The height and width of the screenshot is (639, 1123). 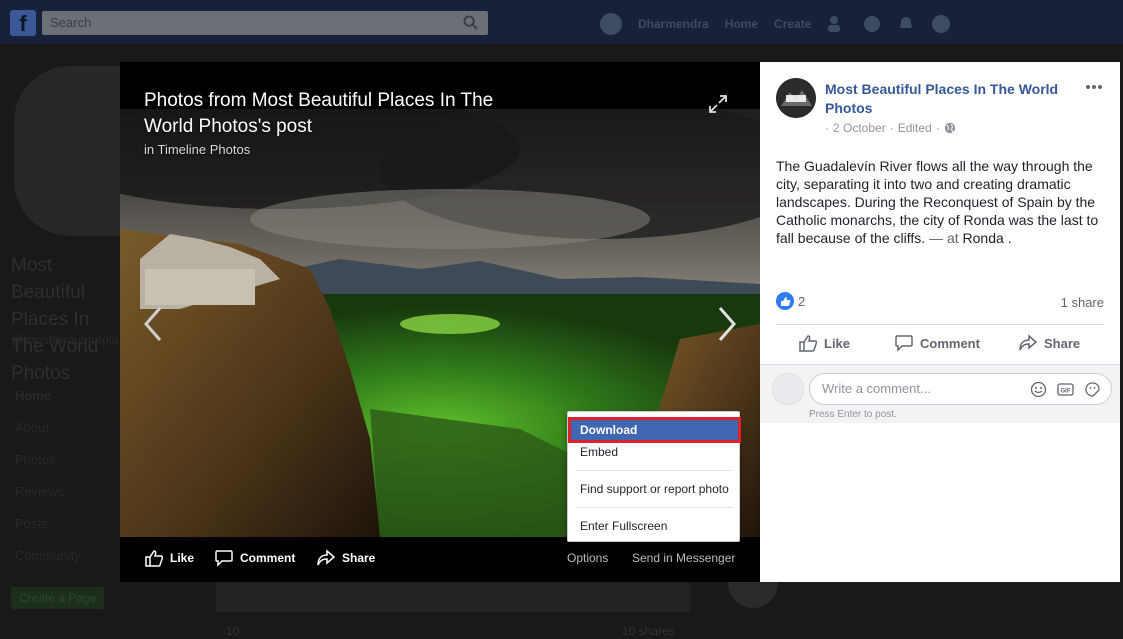 What do you see at coordinates (1062, 343) in the screenshot?
I see `post-share-label: Share` at bounding box center [1062, 343].